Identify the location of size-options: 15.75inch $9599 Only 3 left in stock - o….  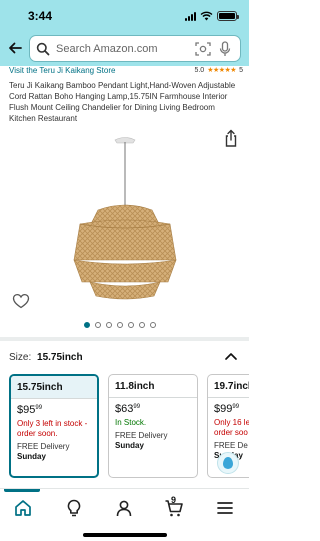
(129, 426).